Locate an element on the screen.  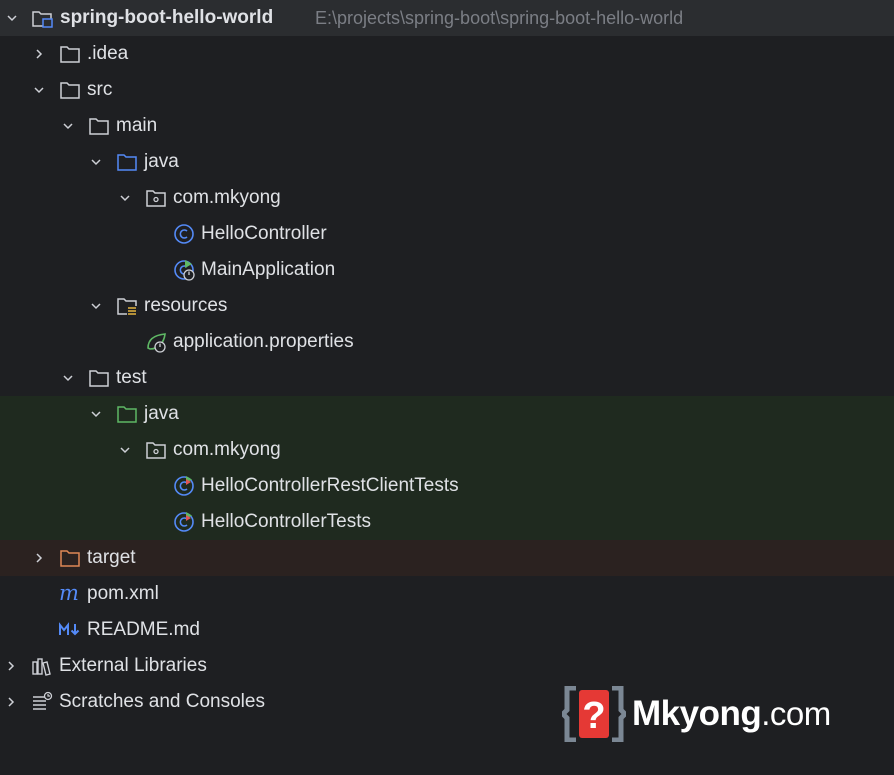
project-name: spring-boot-hello-world is located at coordinates (167, 17).